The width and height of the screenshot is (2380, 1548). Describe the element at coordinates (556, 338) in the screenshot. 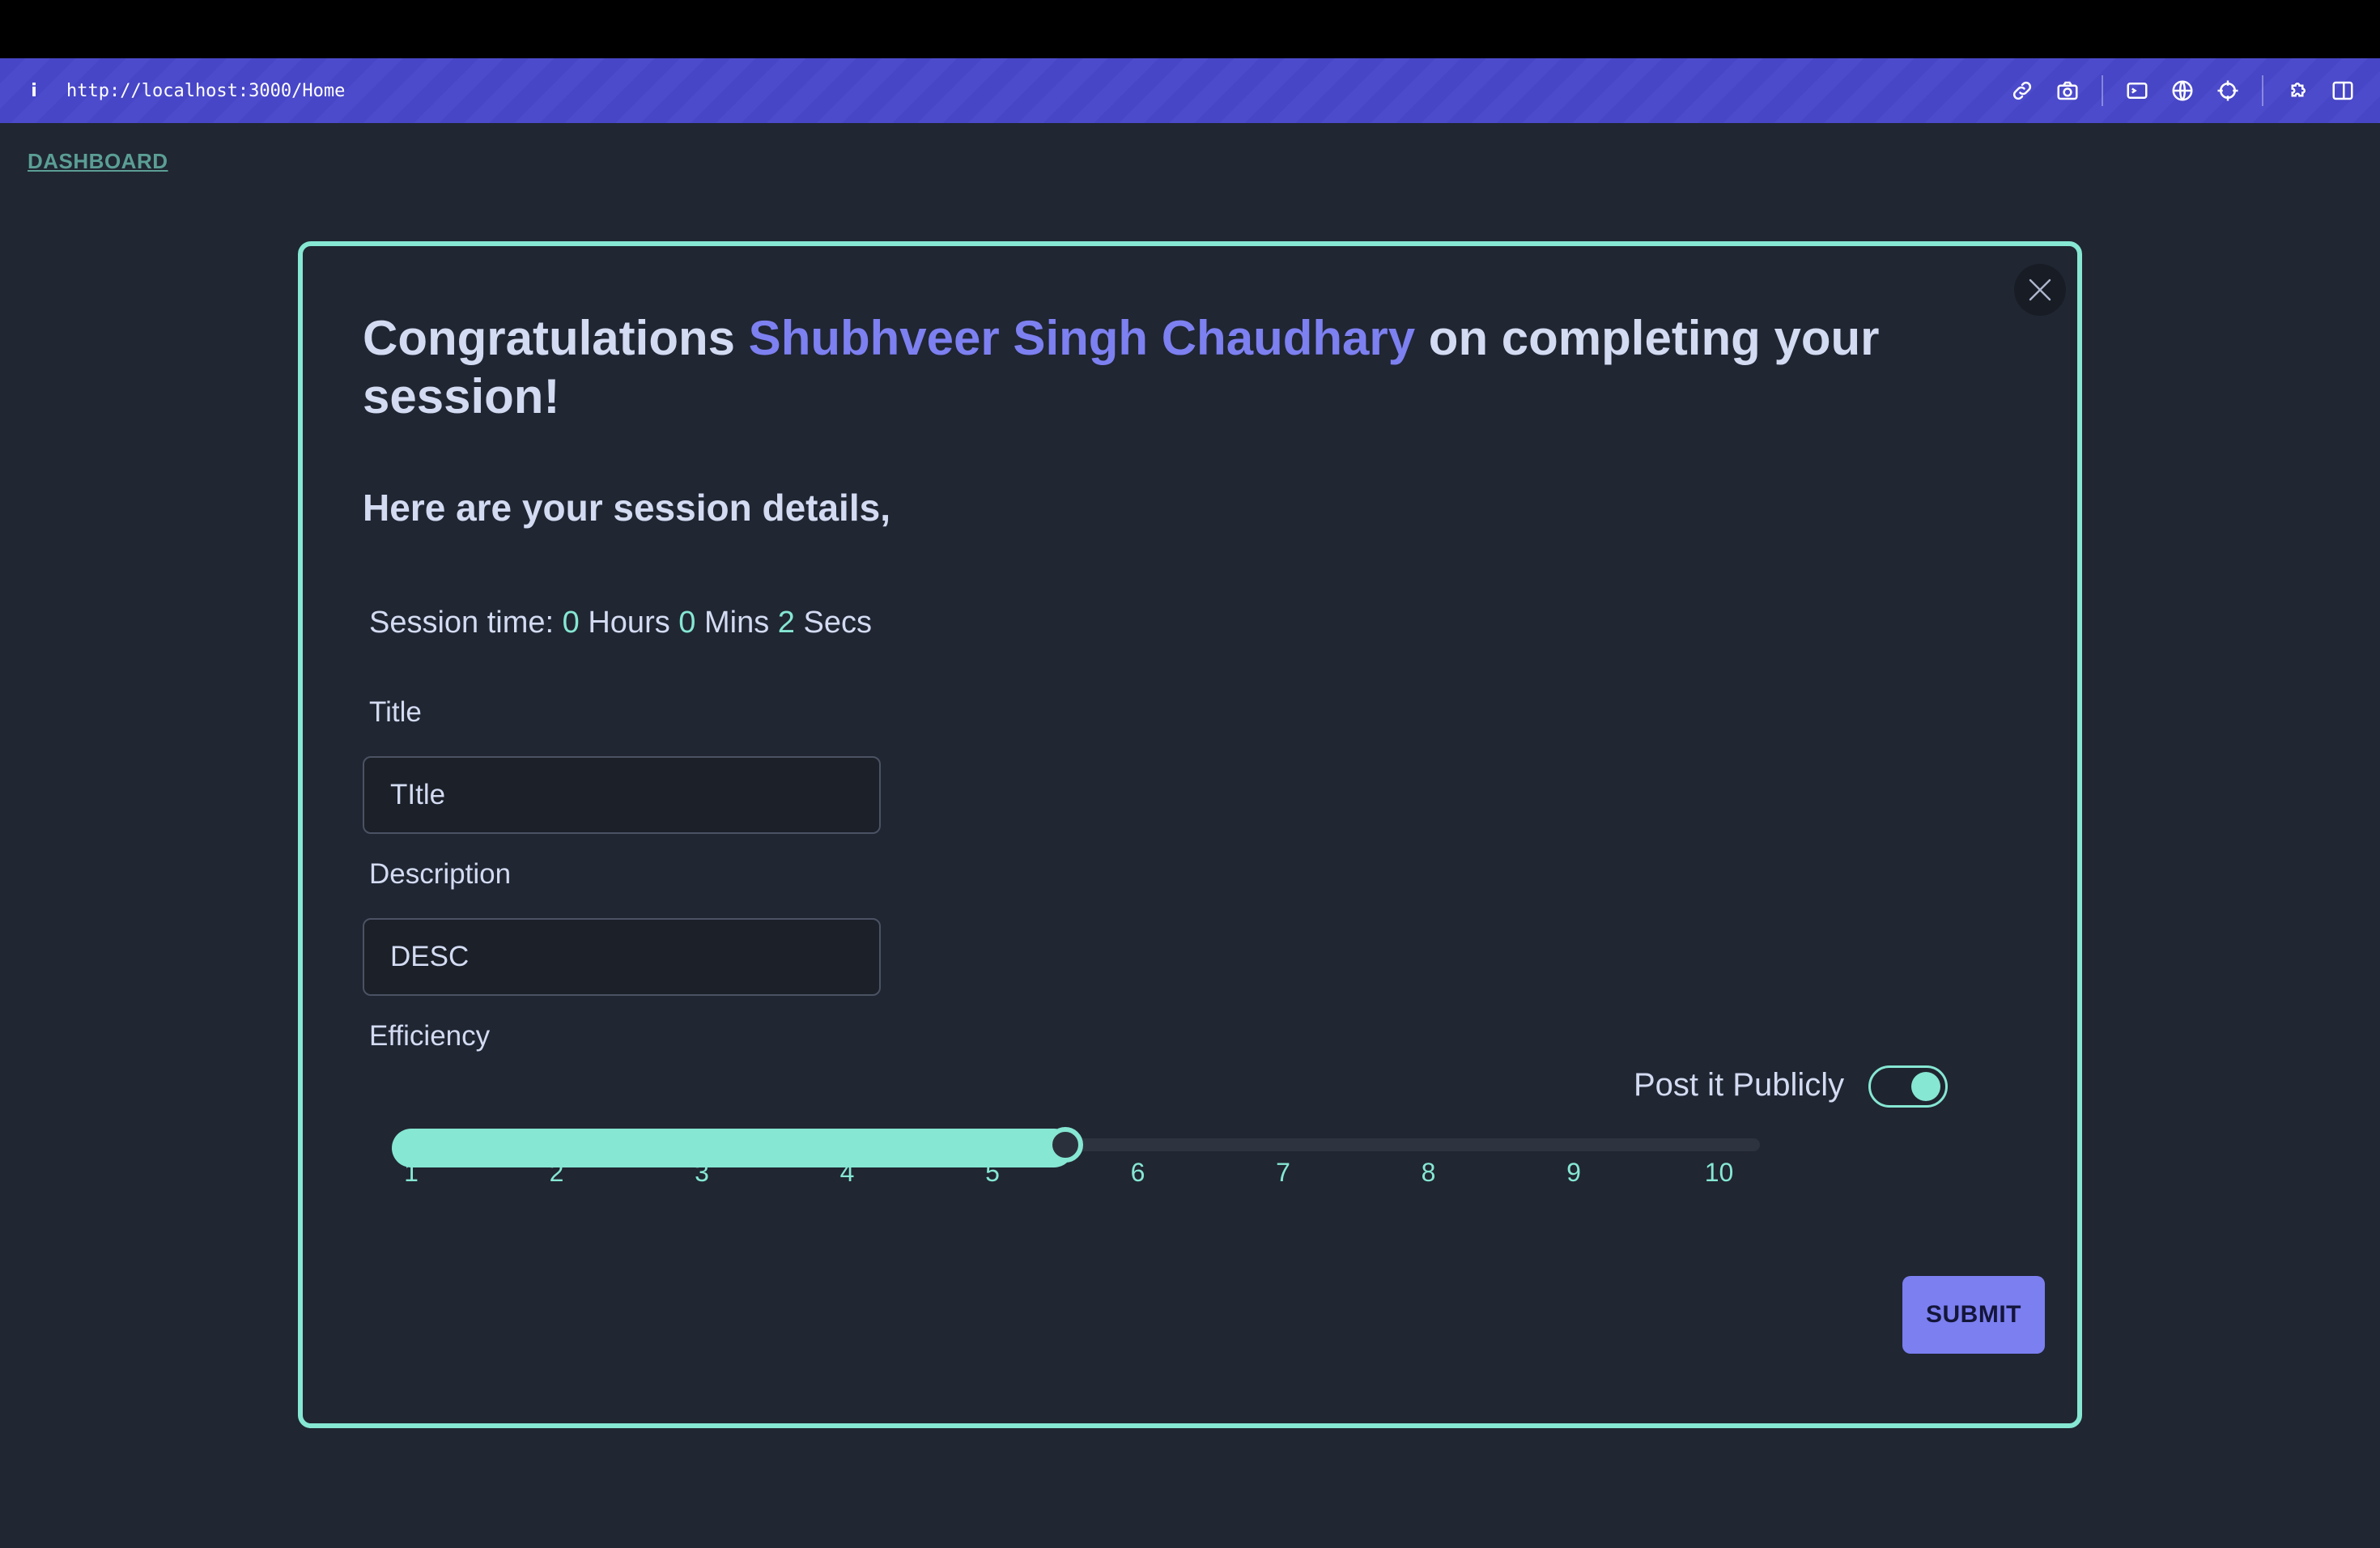

I see `headline-prefix: Congratulations` at that location.